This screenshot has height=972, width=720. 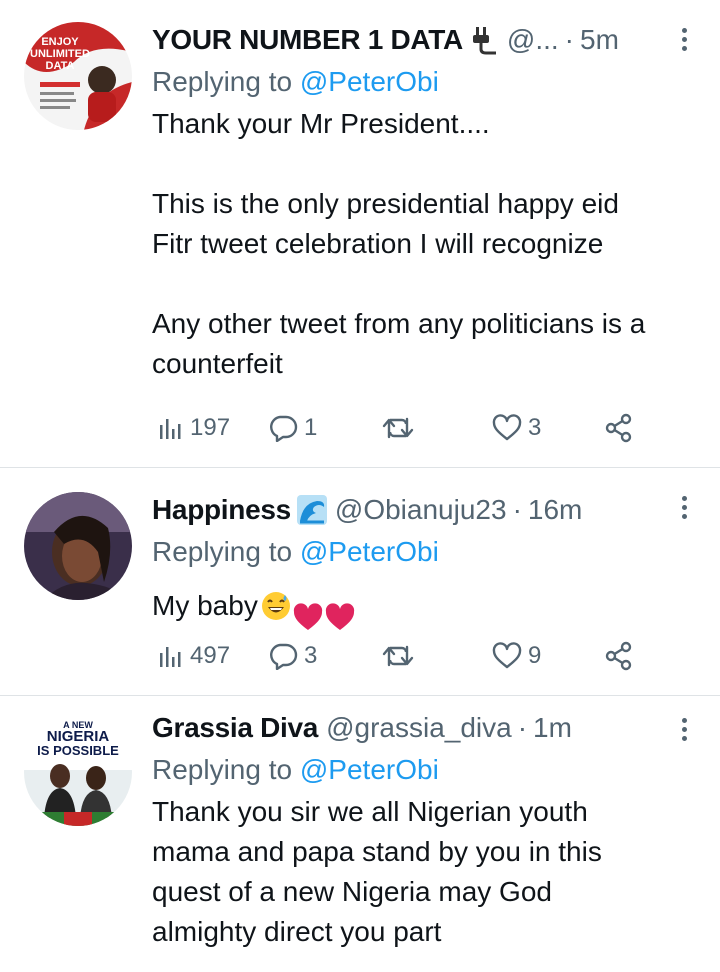 What do you see at coordinates (60, 54) in the screenshot?
I see `avatar-caption: ENJOY UNLIMITED DATA` at bounding box center [60, 54].